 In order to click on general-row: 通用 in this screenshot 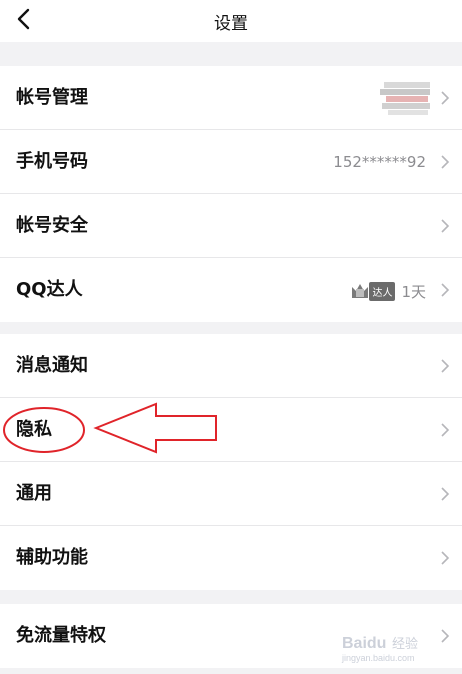, I will do `click(231, 494)`.